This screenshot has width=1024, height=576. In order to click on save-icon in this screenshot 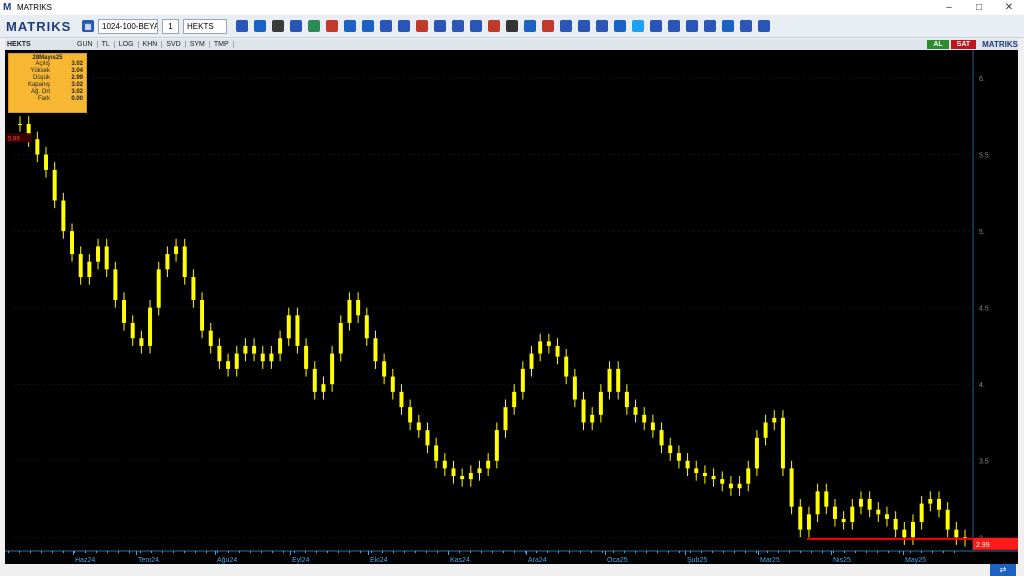, I will do `click(242, 26)`.